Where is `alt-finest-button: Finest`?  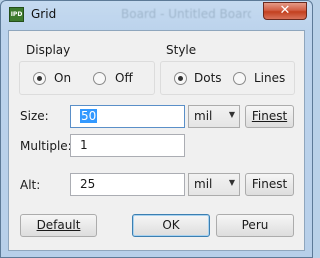
alt-finest-button: Finest is located at coordinates (269, 184).